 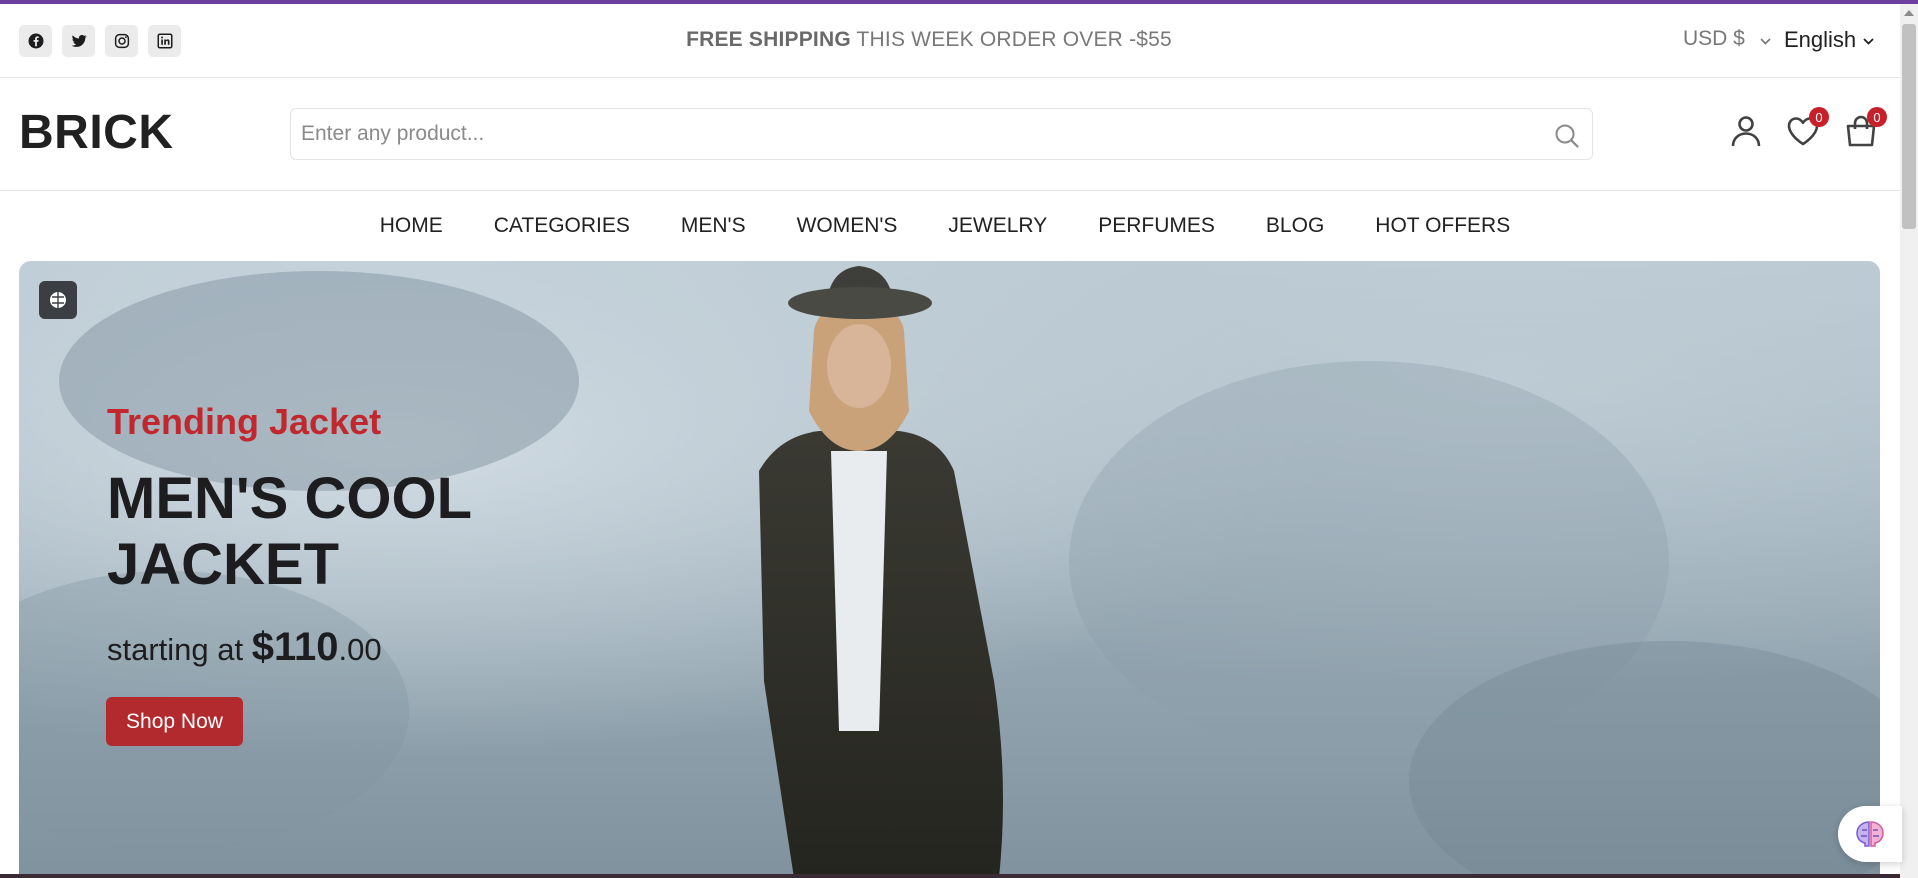 I want to click on price-cents: .00, so click(x=360, y=649).